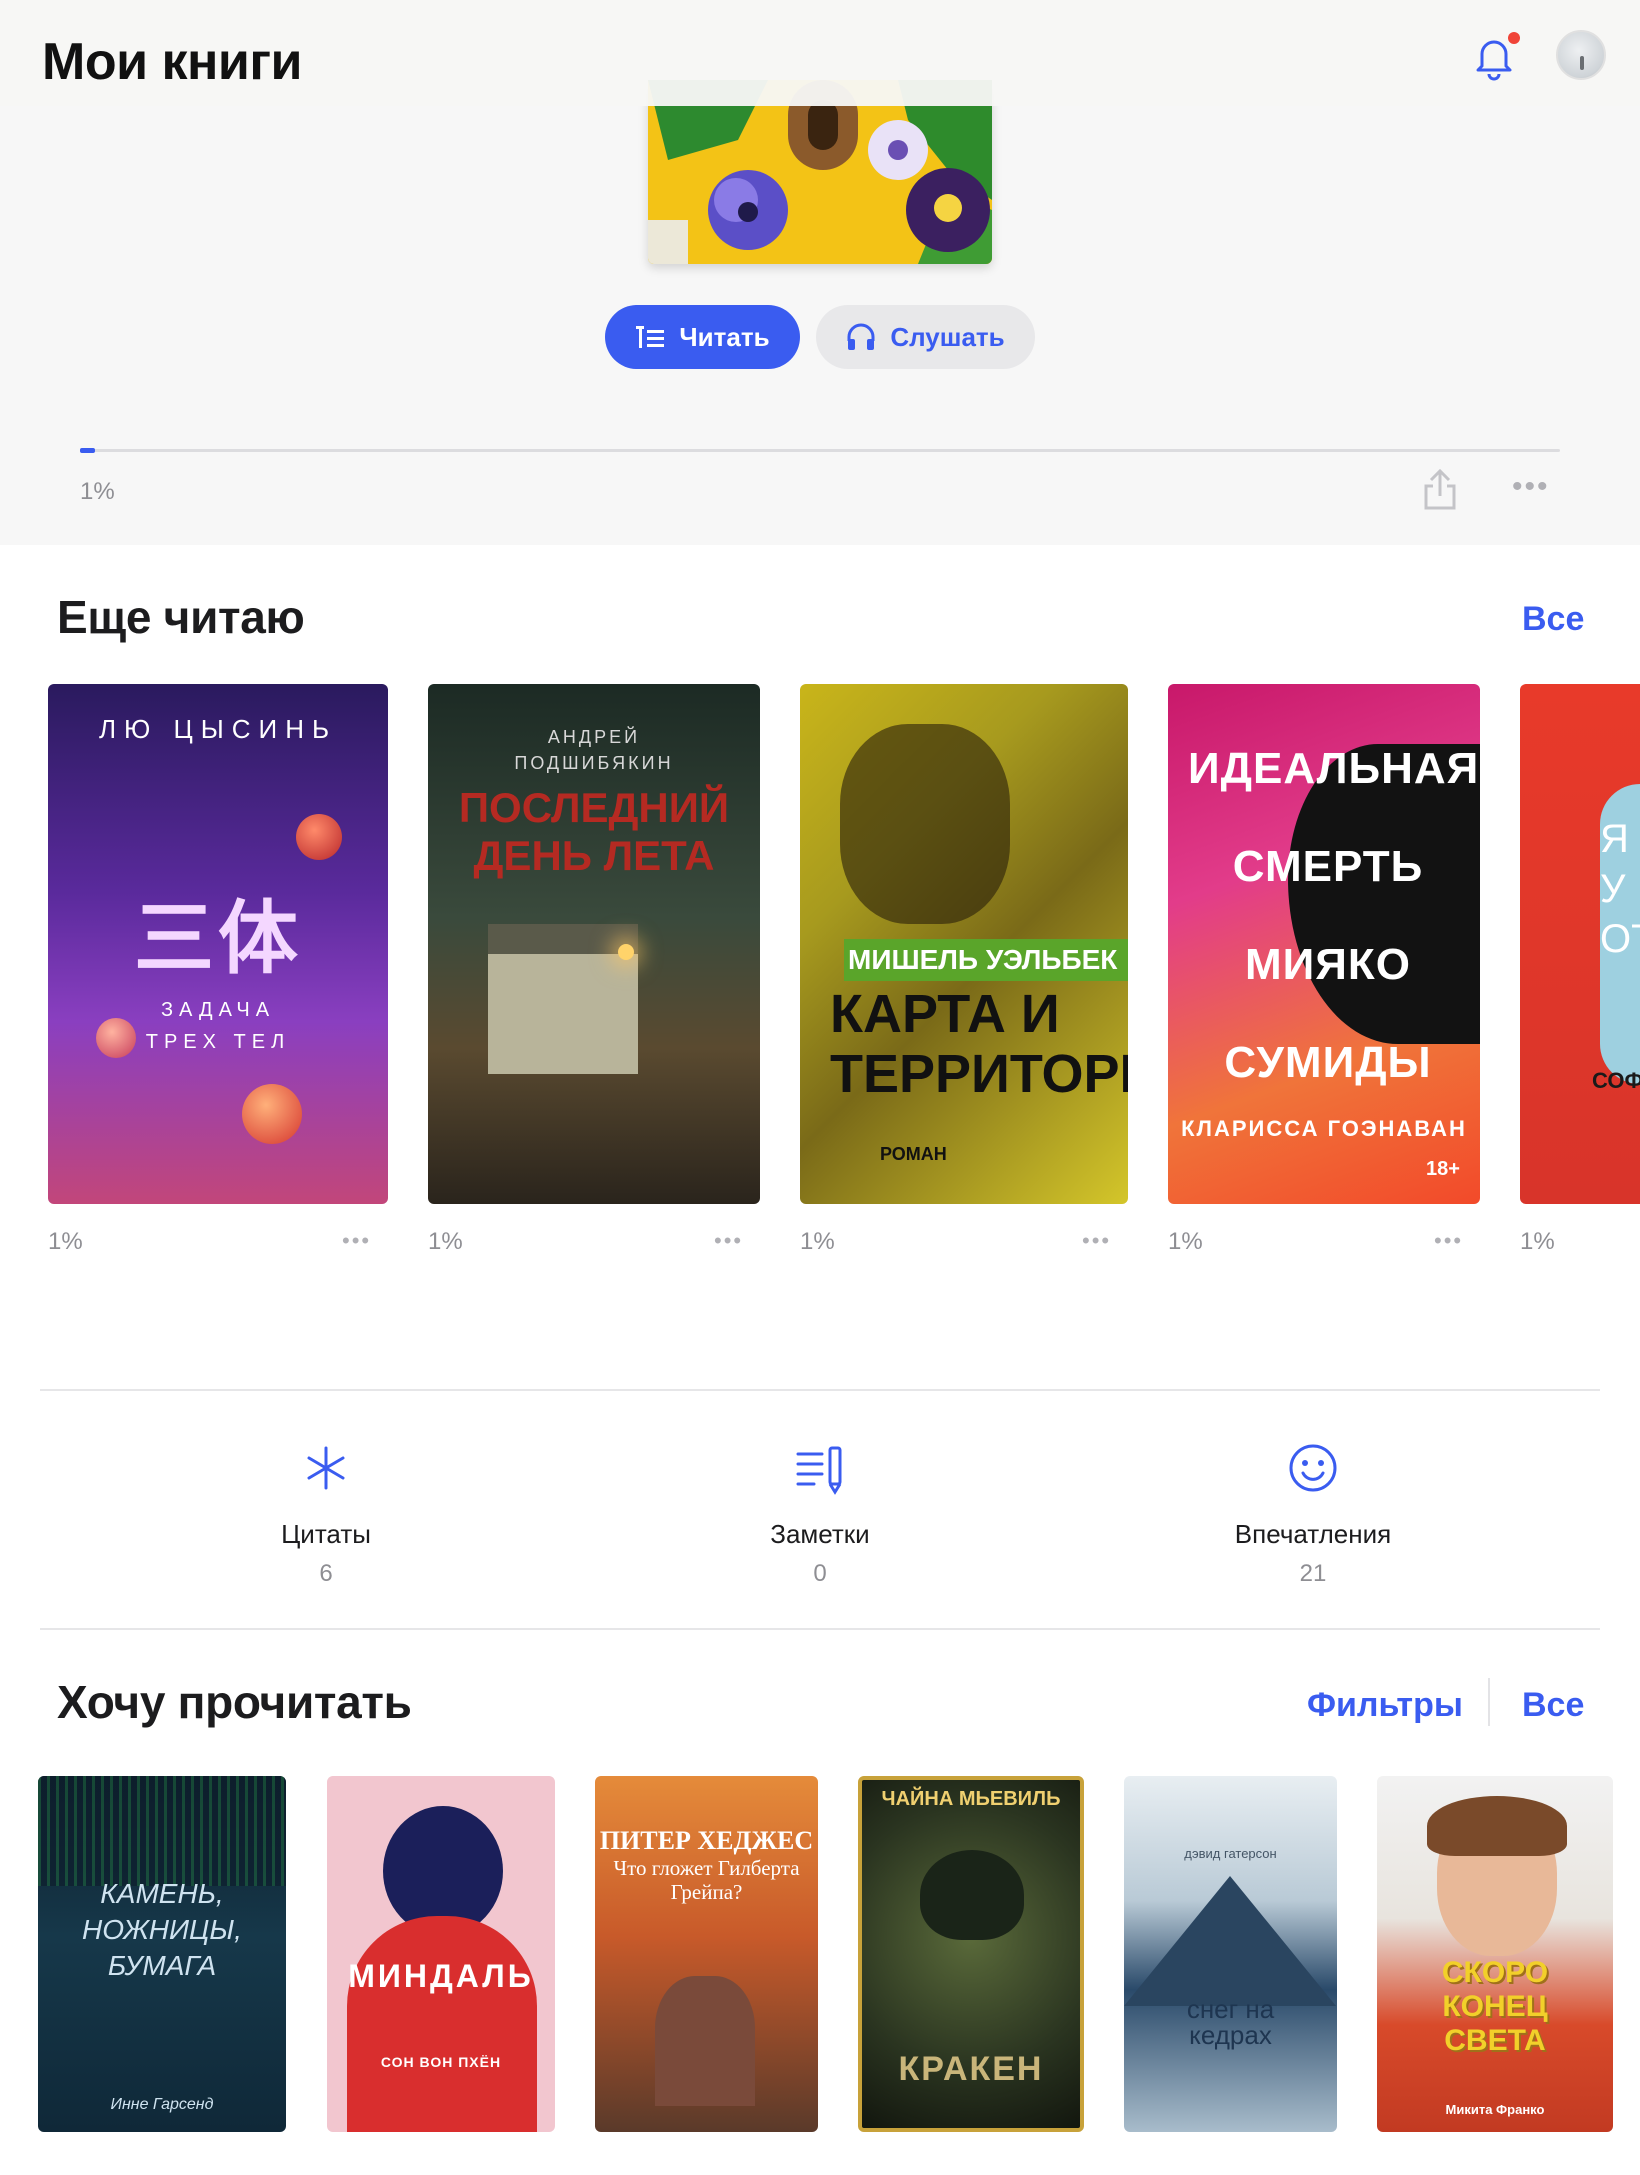 Image resolution: width=1640 pixels, height=2175 pixels. Describe the element at coordinates (1440, 490) in the screenshot. I see `share-icon` at that location.